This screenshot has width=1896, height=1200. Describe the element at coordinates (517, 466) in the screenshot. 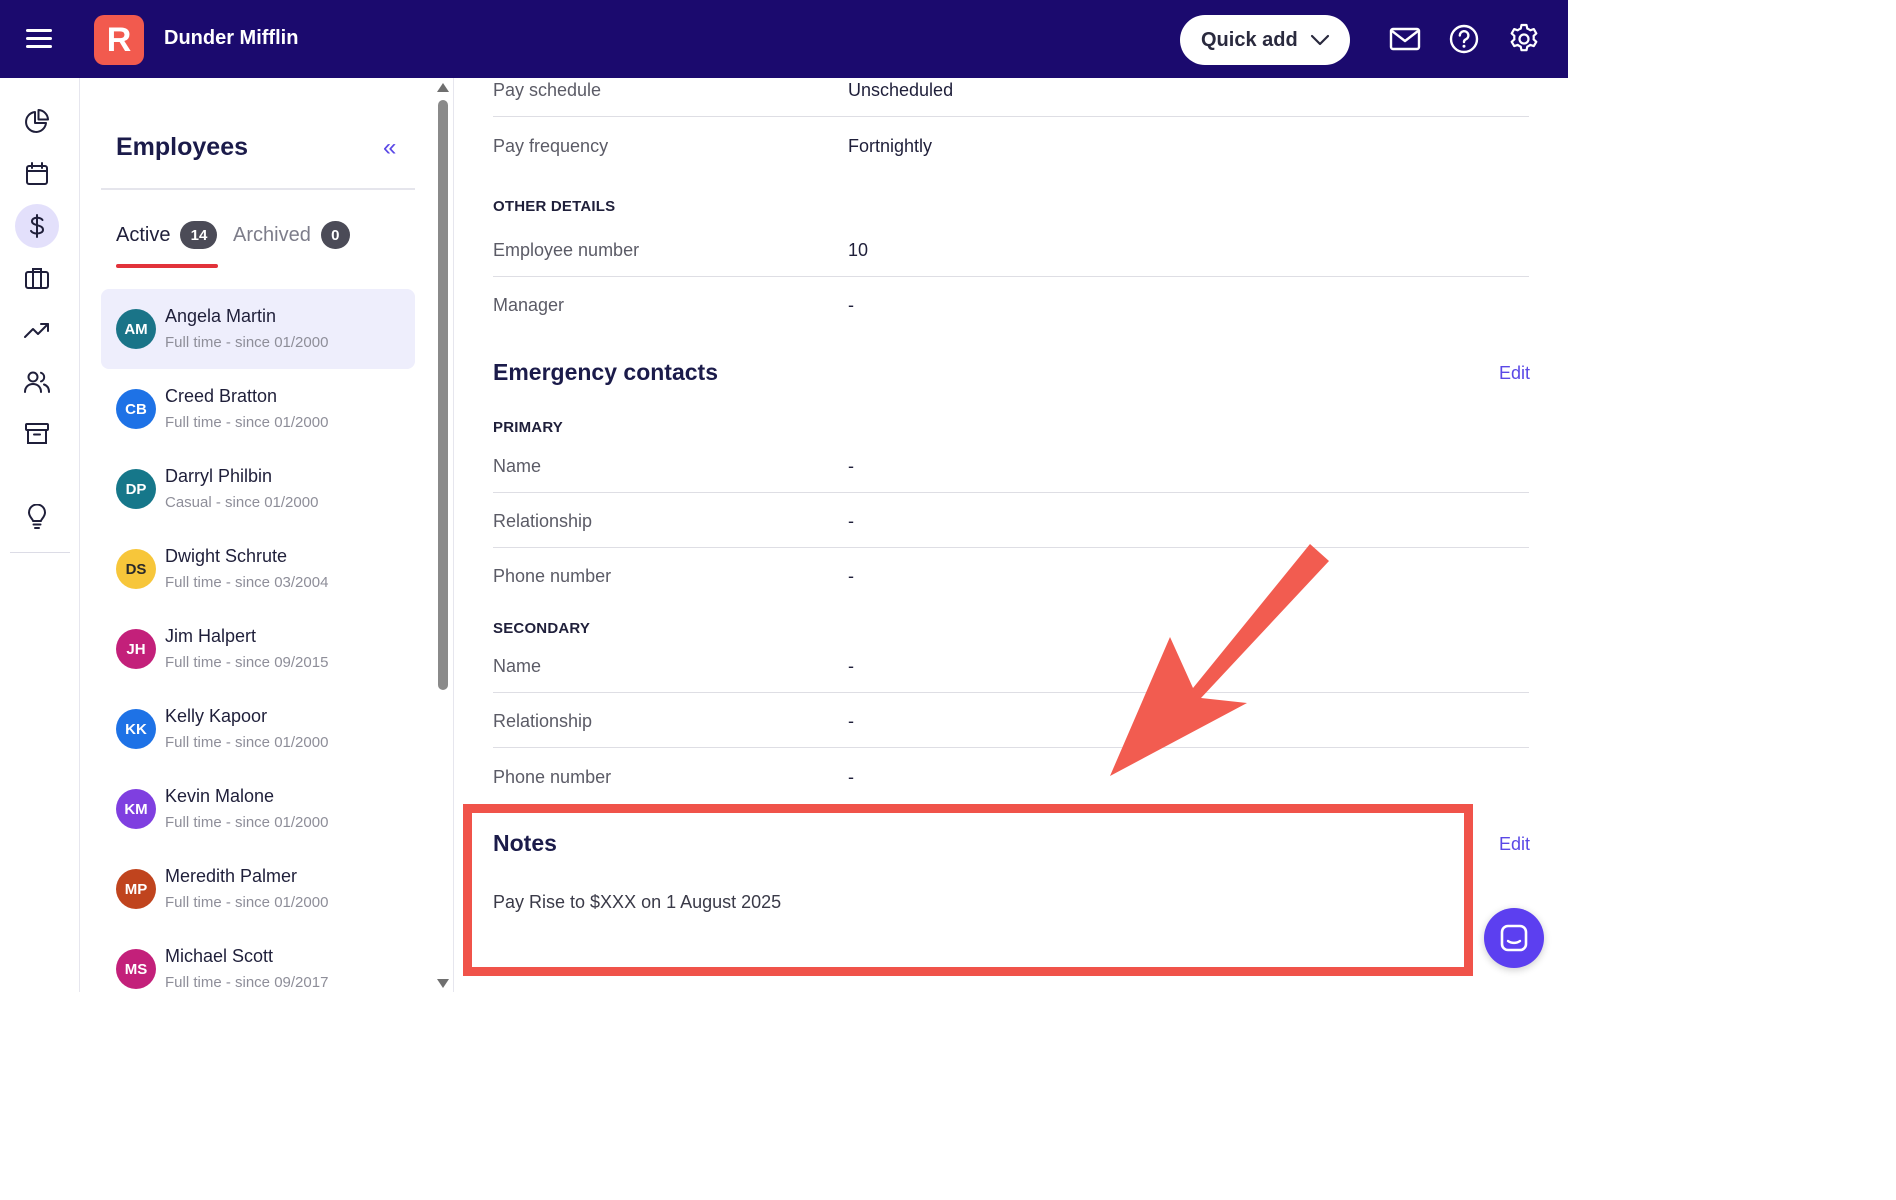

I see `primary-name-label: Name` at that location.